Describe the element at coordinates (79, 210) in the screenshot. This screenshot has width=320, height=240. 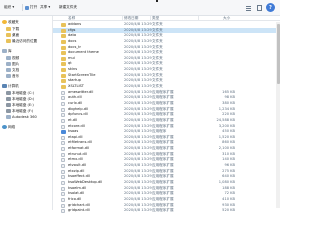
I see `file-name: gridpaint.dll` at that location.